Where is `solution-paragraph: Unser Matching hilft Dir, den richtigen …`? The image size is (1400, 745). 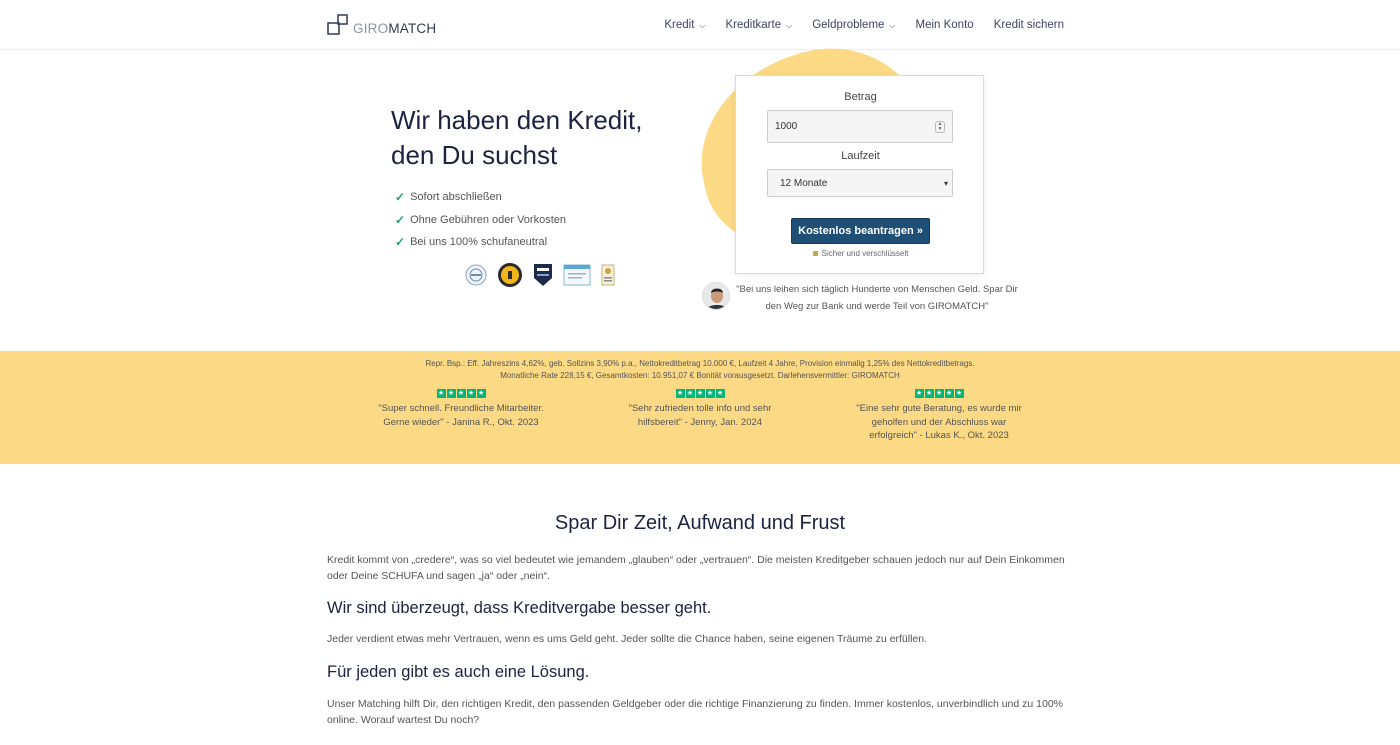
solution-paragraph: Unser Matching hilft Dir, den richtigen … is located at coordinates (695, 712).